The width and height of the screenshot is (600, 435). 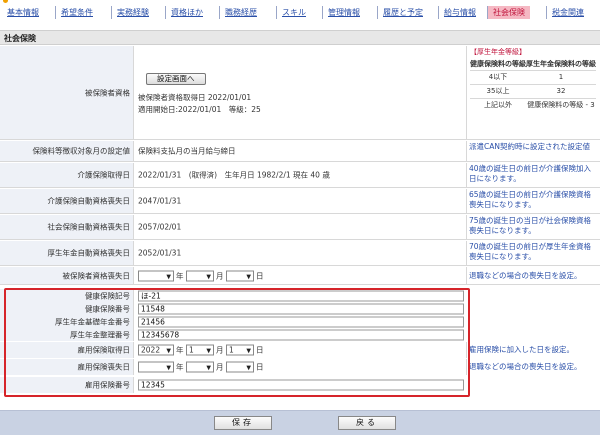 What do you see at coordinates (533, 350) in the screenshot?
I see `row-note: 雇用保険に加入した日を設定。` at bounding box center [533, 350].